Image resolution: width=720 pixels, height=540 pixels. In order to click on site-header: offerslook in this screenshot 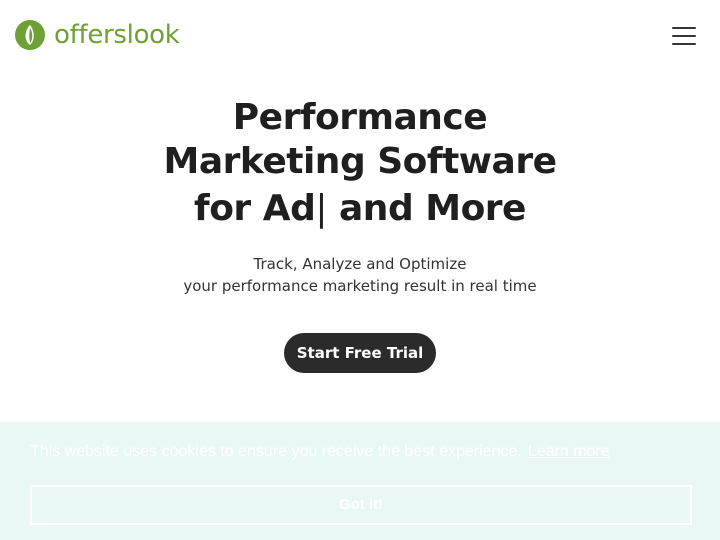, I will do `click(360, 36)`.